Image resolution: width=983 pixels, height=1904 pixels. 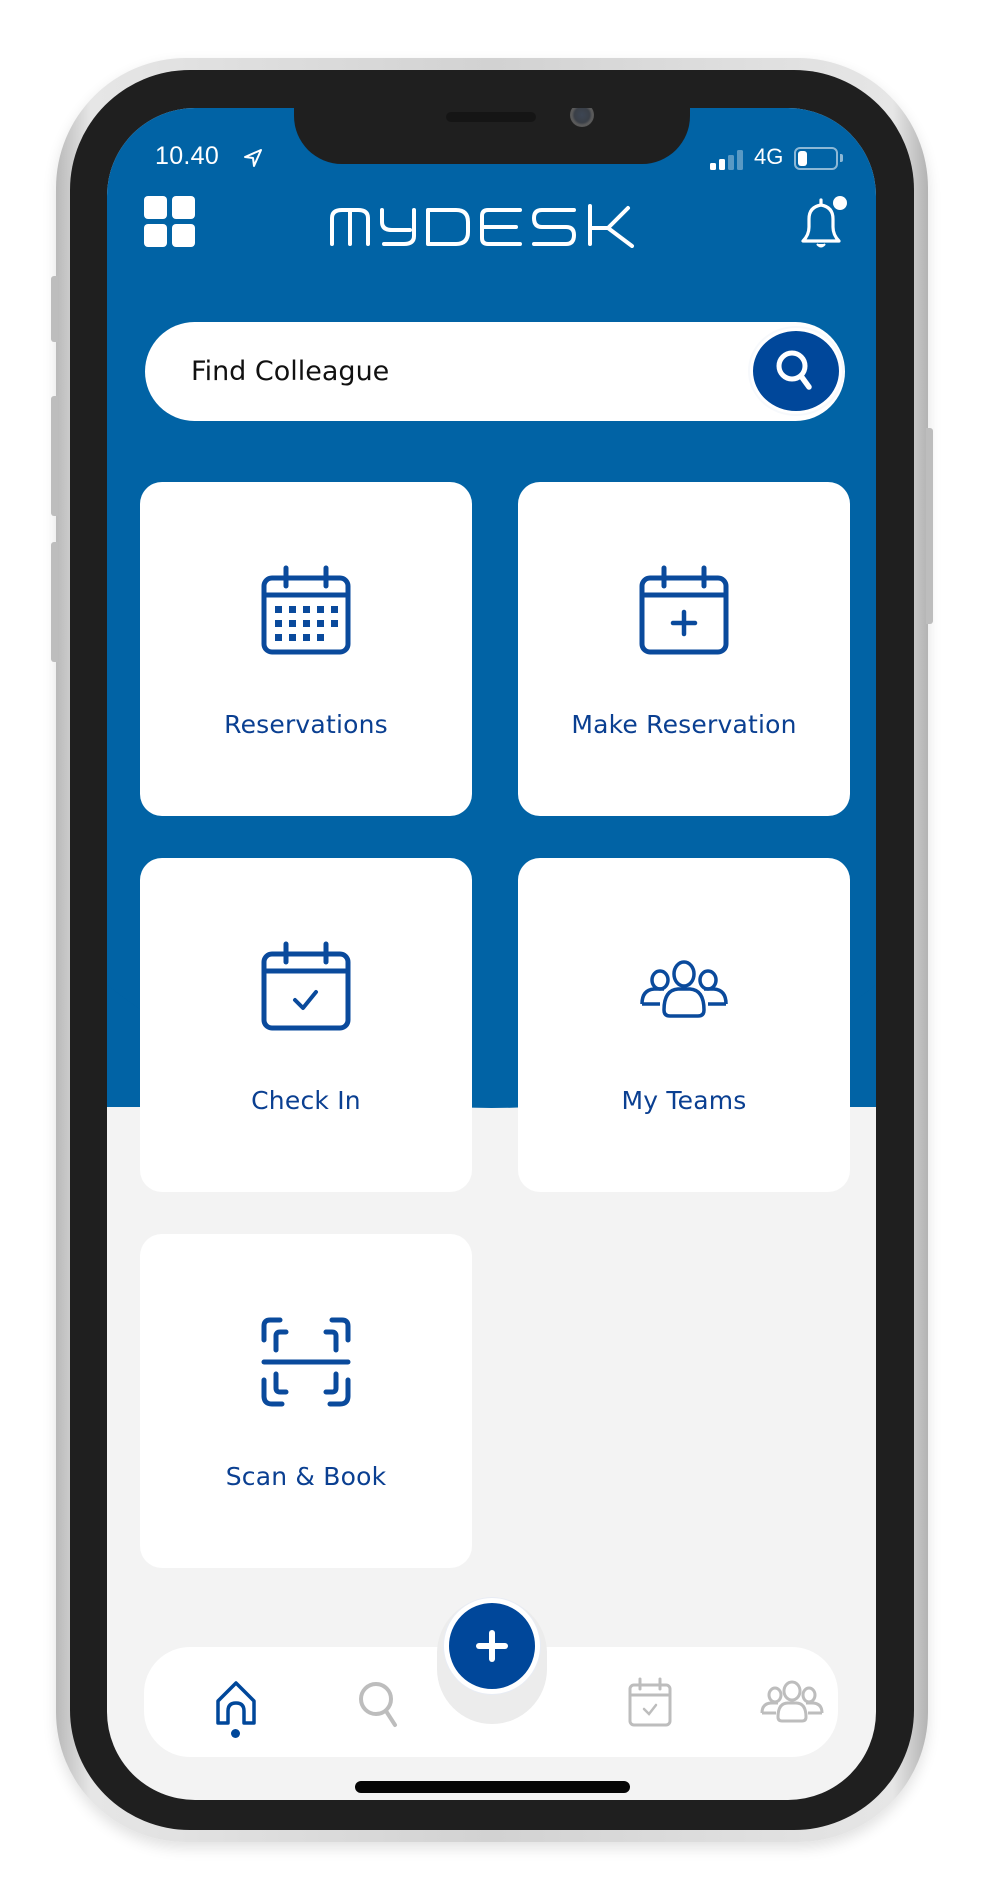 I want to click on search-button, so click(x=796, y=371).